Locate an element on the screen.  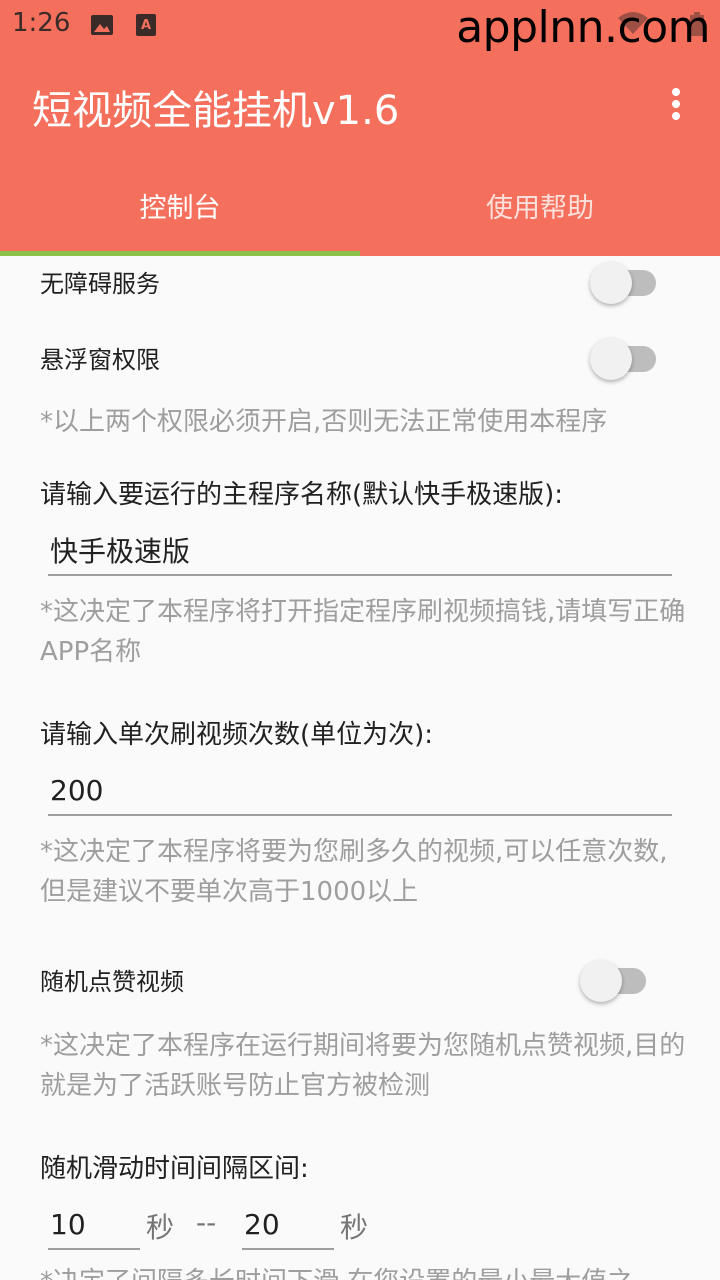
status-bar: 1:26 A applnn.com is located at coordinates (360, 26).